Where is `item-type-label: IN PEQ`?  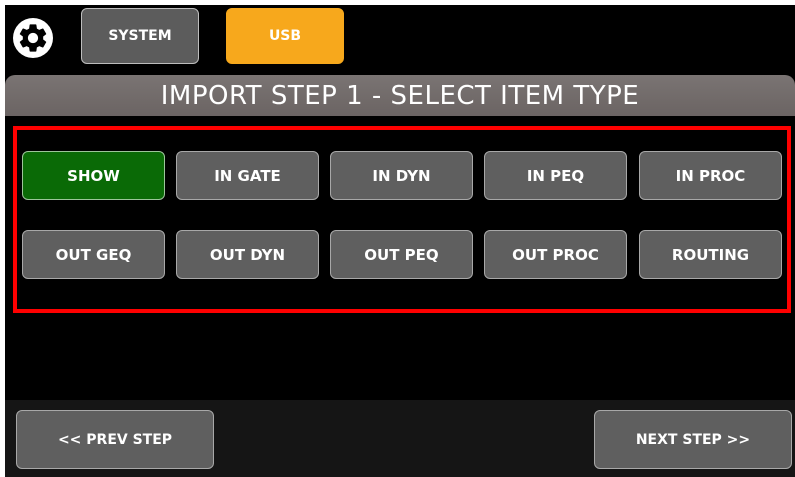 item-type-label: IN PEQ is located at coordinates (555, 175).